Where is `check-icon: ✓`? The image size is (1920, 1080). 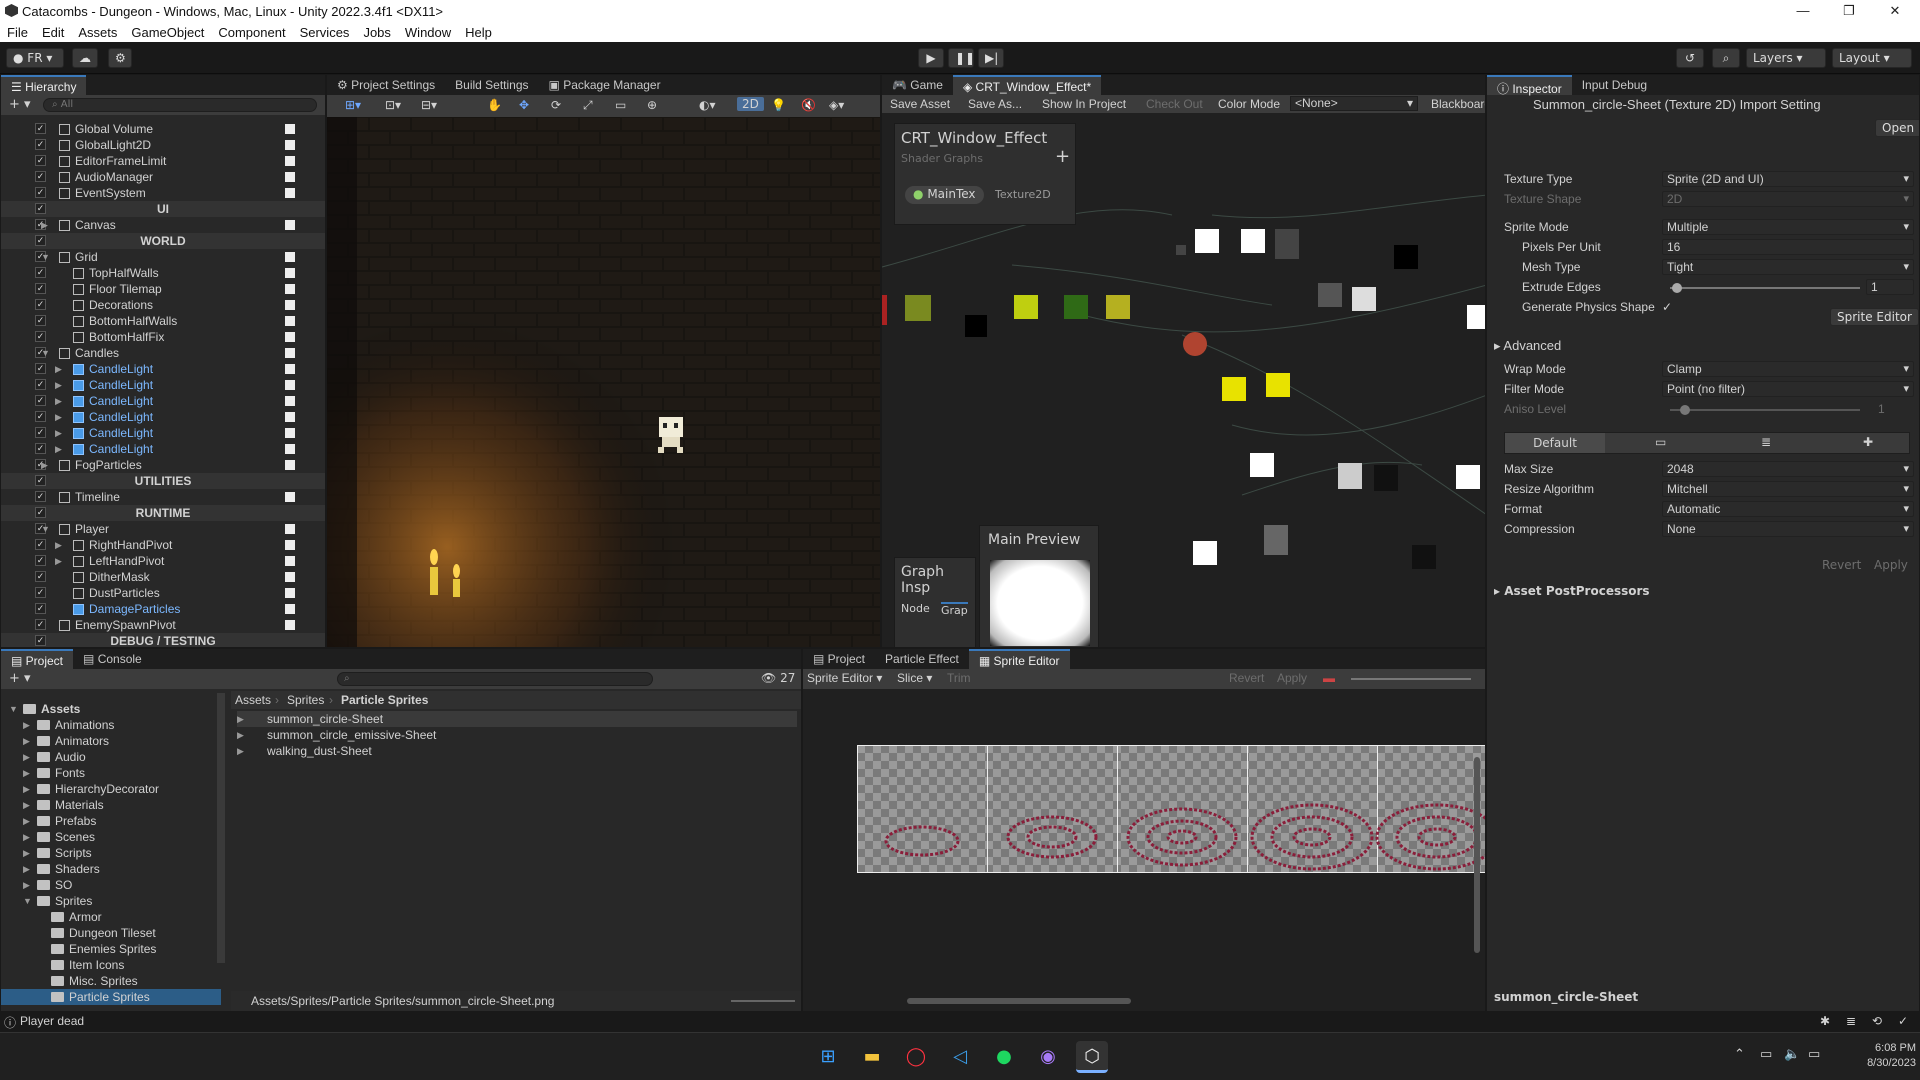 check-icon: ✓ is located at coordinates (1903, 1021).